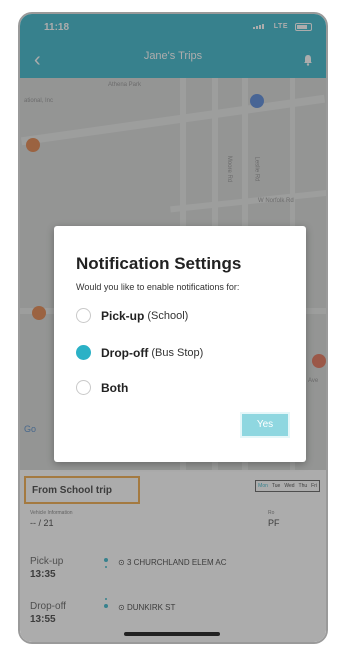  What do you see at coordinates (265, 425) in the screenshot?
I see `yes-button: Yes` at bounding box center [265, 425].